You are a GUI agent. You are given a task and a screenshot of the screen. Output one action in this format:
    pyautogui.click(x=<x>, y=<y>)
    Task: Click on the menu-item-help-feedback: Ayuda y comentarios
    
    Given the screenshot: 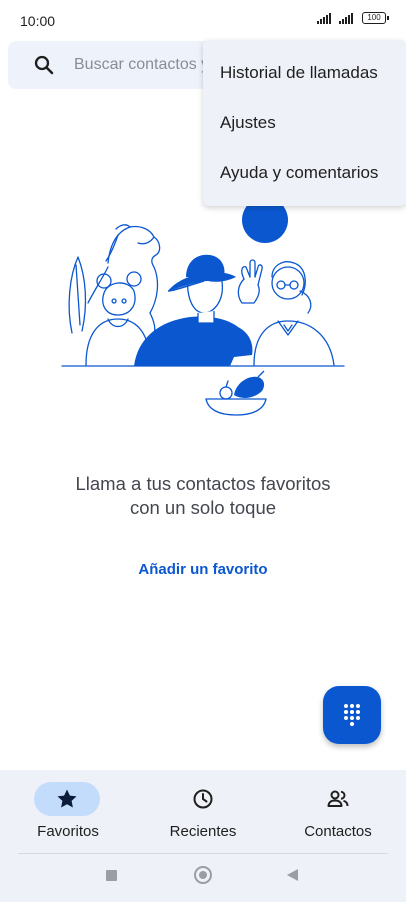 What is the action you would take?
    pyautogui.click(x=304, y=173)
    